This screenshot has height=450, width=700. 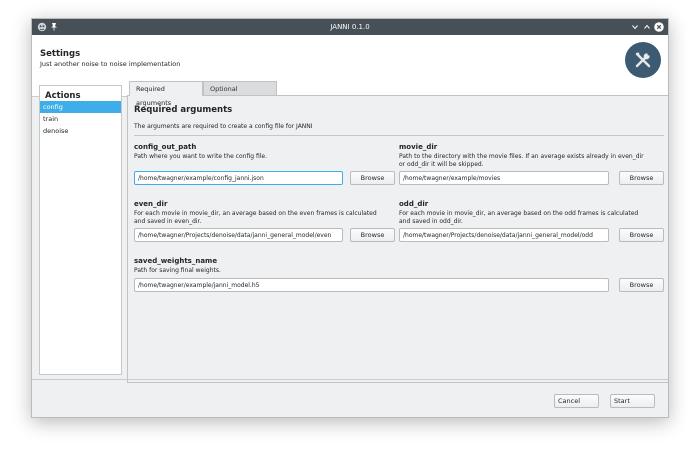 What do you see at coordinates (576, 401) in the screenshot?
I see `cancel-button: Cancel` at bounding box center [576, 401].